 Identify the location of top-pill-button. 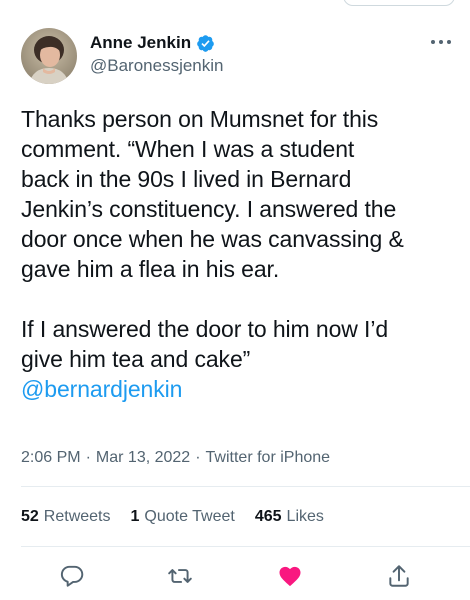
(399, 3).